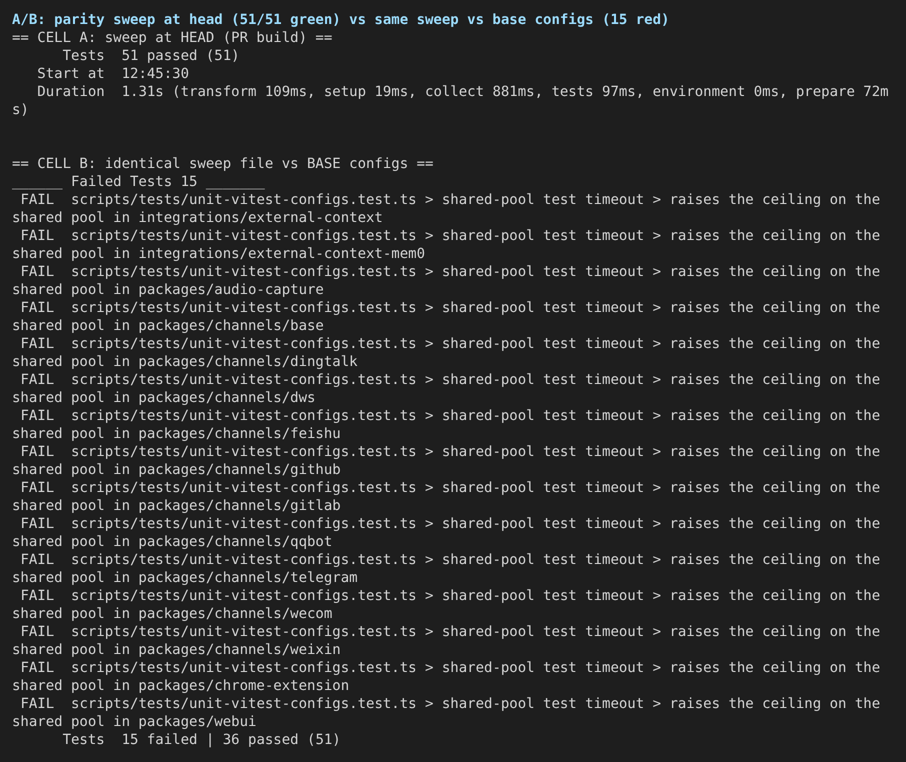  I want to click on failure-line: FAIL scripts/tests/unit-vitest-configs.test.ts > shared-pool test timeout > raises the ceiling on the shared pool in packages/channels/base, so click(447, 317).